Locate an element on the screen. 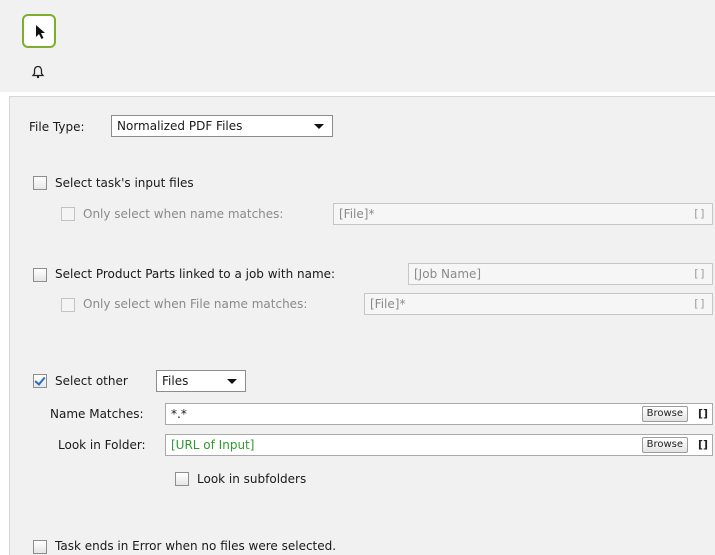  task-input-name-match-checkbox is located at coordinates (68, 214).